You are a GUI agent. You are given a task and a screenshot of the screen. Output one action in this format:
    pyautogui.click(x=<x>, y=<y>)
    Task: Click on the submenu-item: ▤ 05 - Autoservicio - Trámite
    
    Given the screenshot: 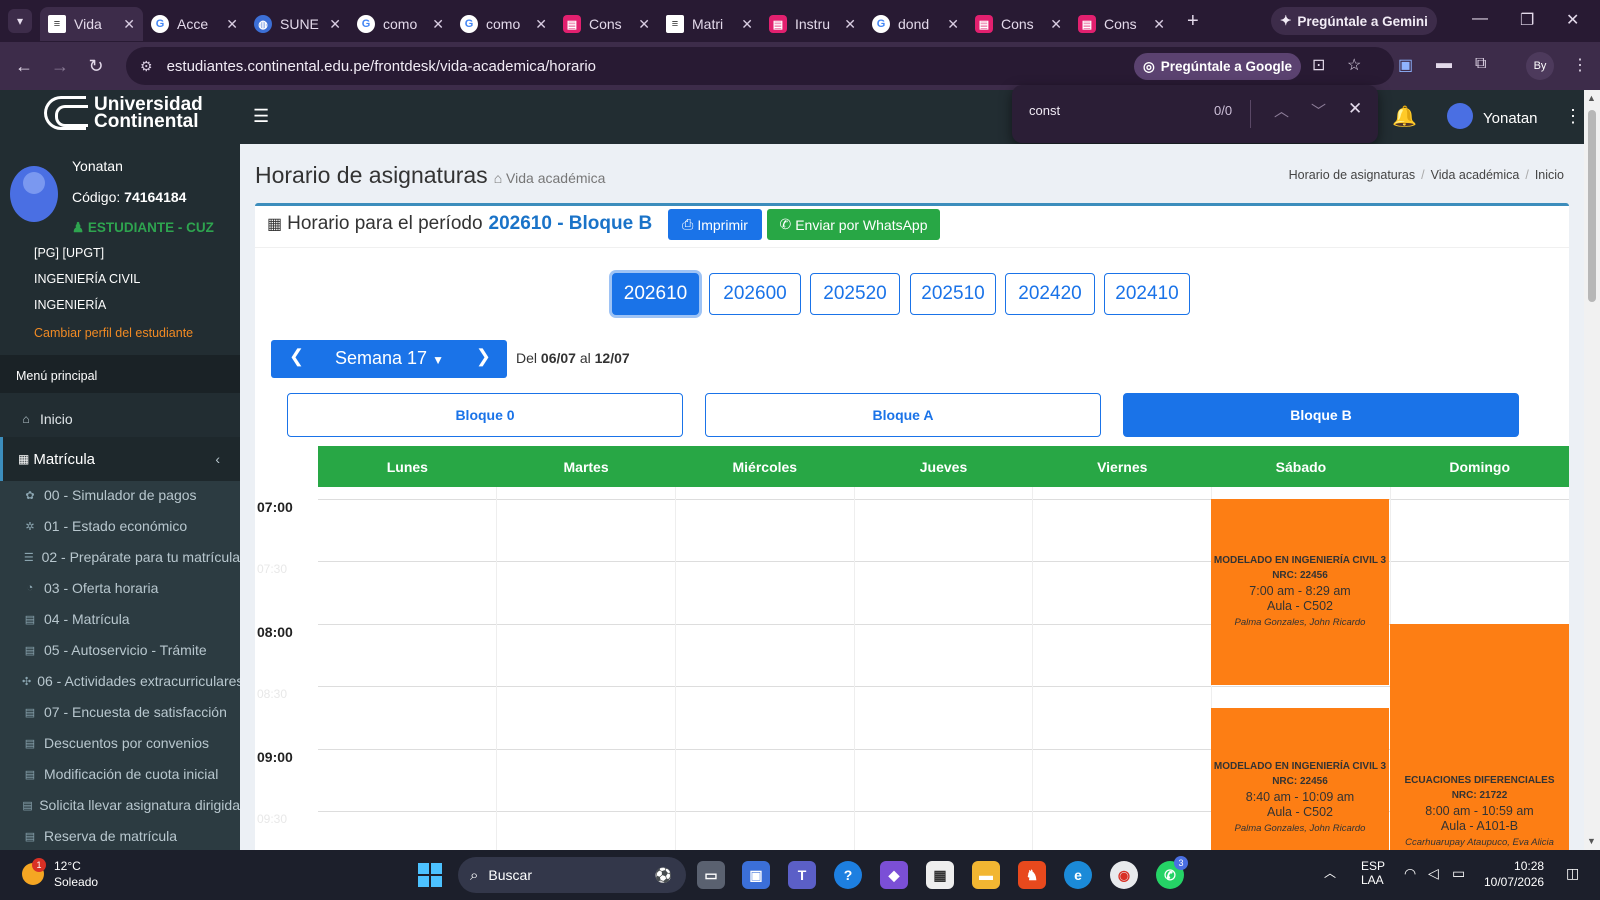 What is the action you would take?
    pyautogui.click(x=120, y=650)
    